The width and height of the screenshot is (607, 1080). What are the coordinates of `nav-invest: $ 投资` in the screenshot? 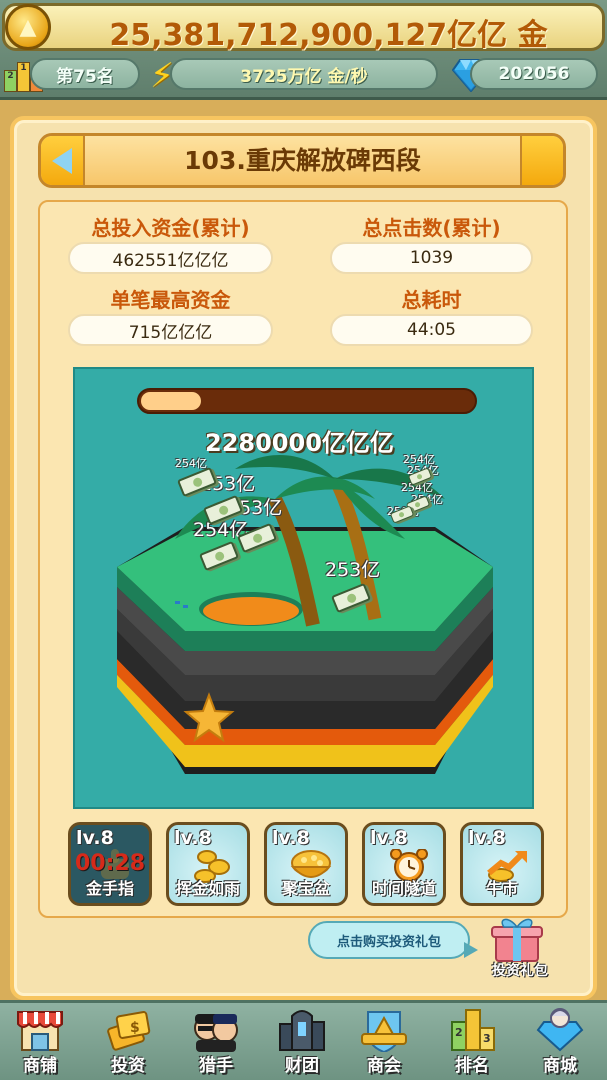 It's located at (128, 1041).